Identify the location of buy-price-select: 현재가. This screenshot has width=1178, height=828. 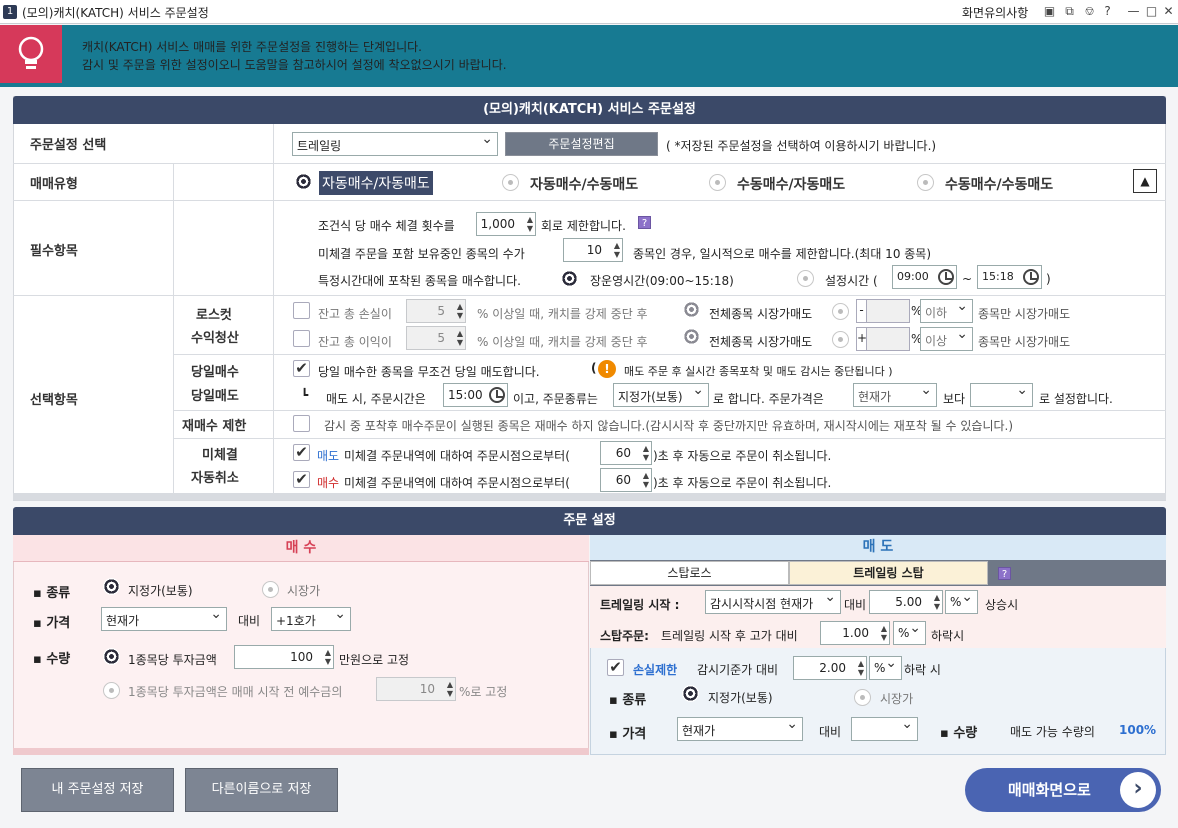
(164, 619).